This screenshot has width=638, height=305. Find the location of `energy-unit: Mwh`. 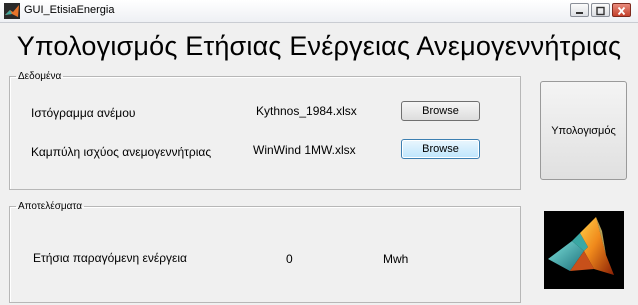

energy-unit: Mwh is located at coordinates (396, 259).